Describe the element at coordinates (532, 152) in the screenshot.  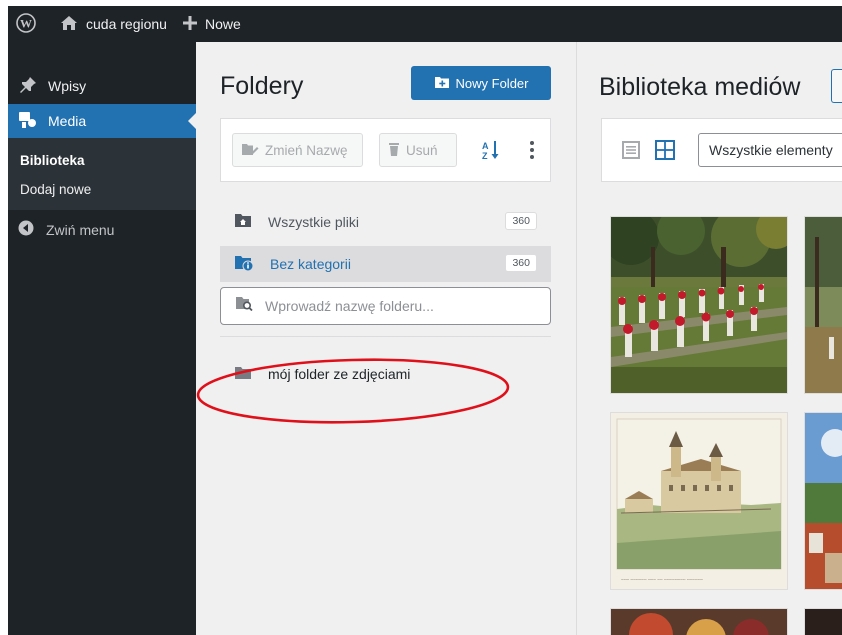
I see `more-options-icon` at that location.